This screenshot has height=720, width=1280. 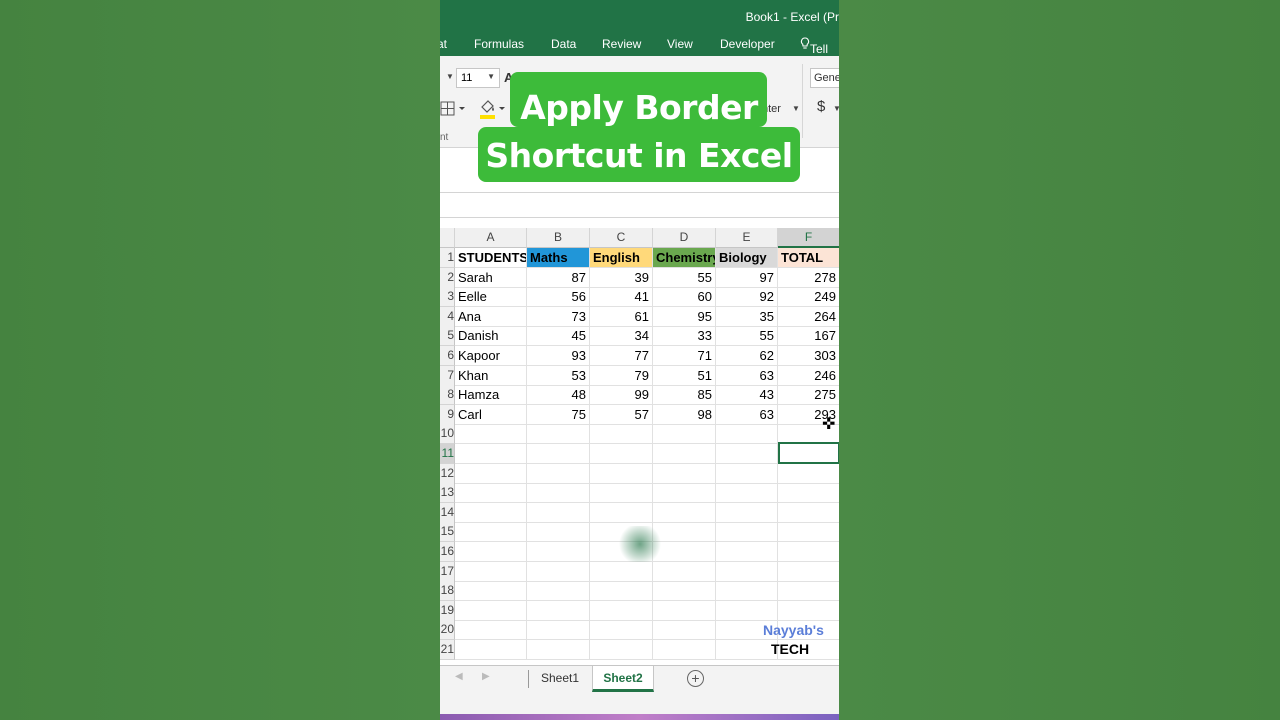 I want to click on table-cell: Danish, so click(x=491, y=336).